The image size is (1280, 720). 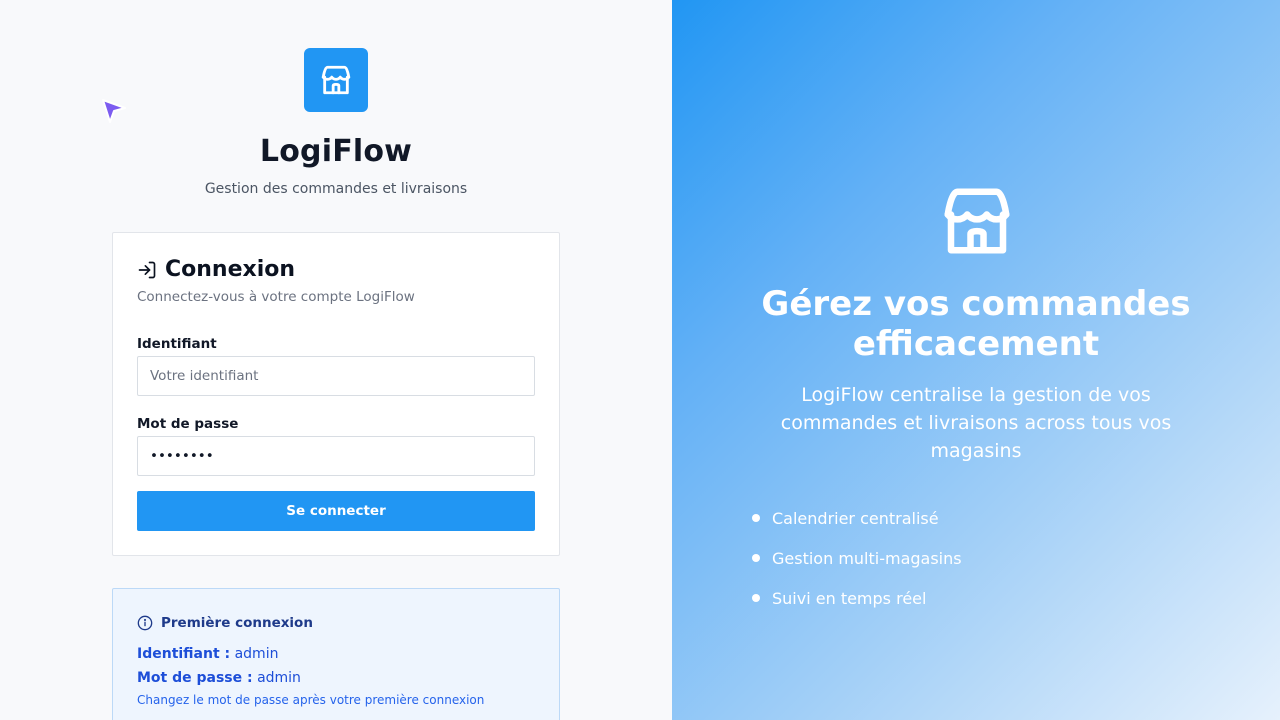 What do you see at coordinates (188, 424) in the screenshot?
I see `password-label: Mot de passe` at bounding box center [188, 424].